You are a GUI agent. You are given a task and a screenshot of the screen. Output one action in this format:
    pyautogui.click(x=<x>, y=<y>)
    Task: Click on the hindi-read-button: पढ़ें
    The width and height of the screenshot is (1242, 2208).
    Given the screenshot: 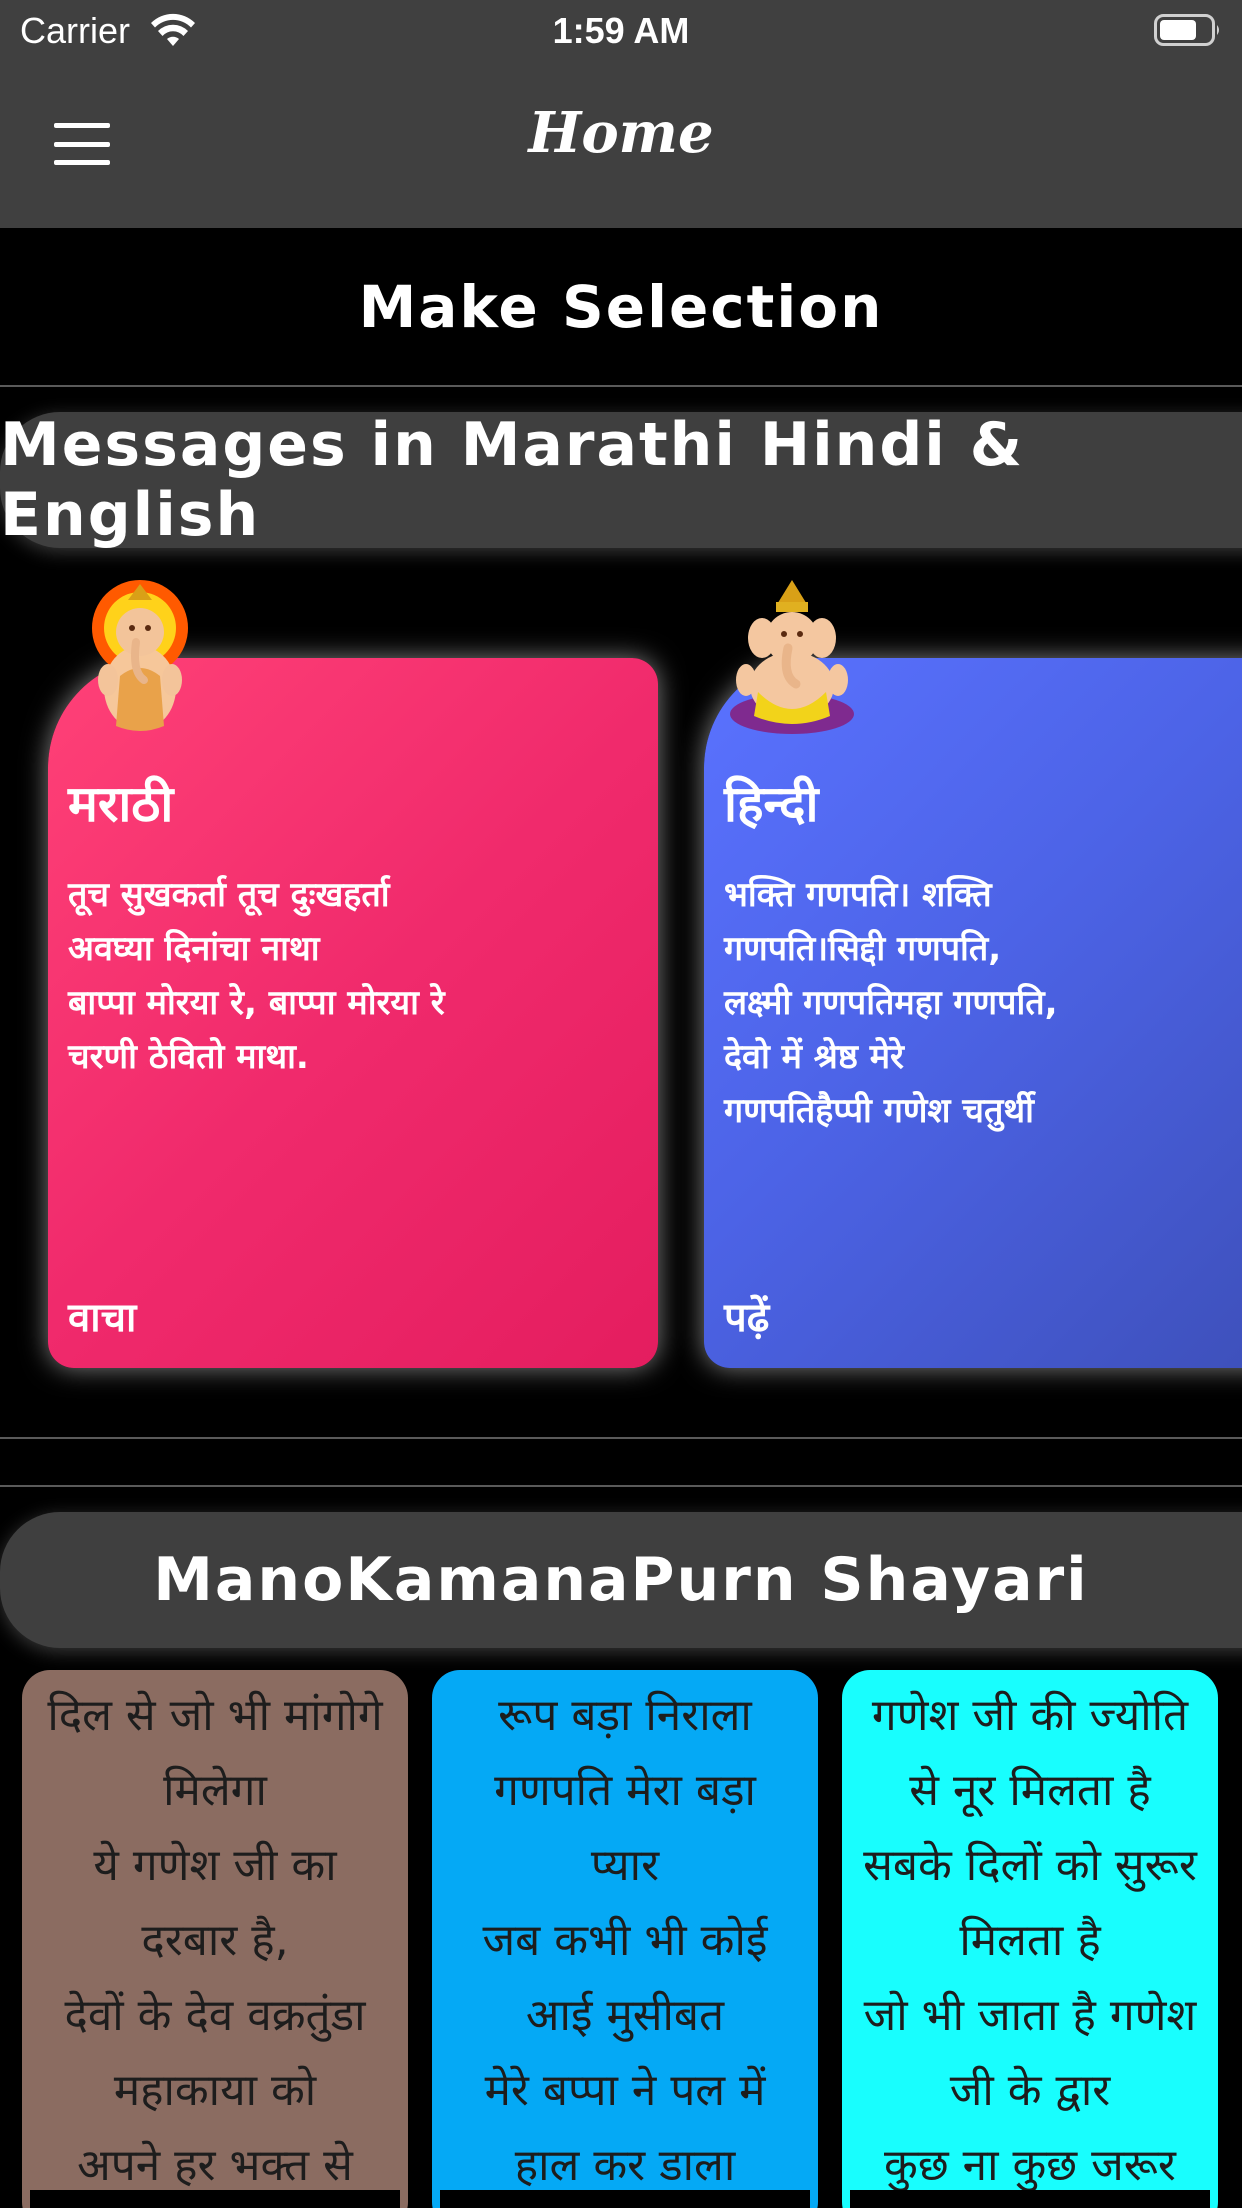 What is the action you would take?
    pyautogui.click(x=746, y=1315)
    